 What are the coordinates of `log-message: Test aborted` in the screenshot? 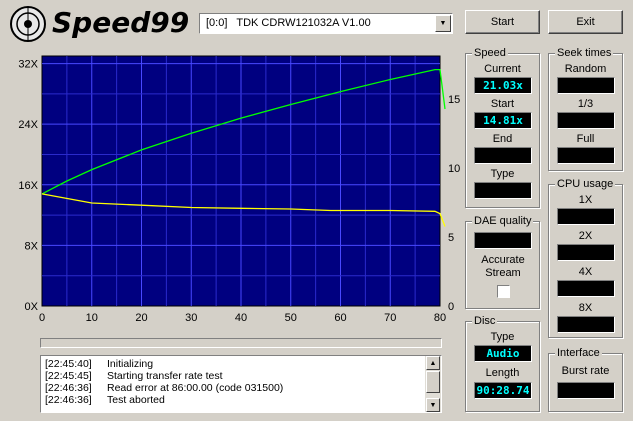 It's located at (136, 400).